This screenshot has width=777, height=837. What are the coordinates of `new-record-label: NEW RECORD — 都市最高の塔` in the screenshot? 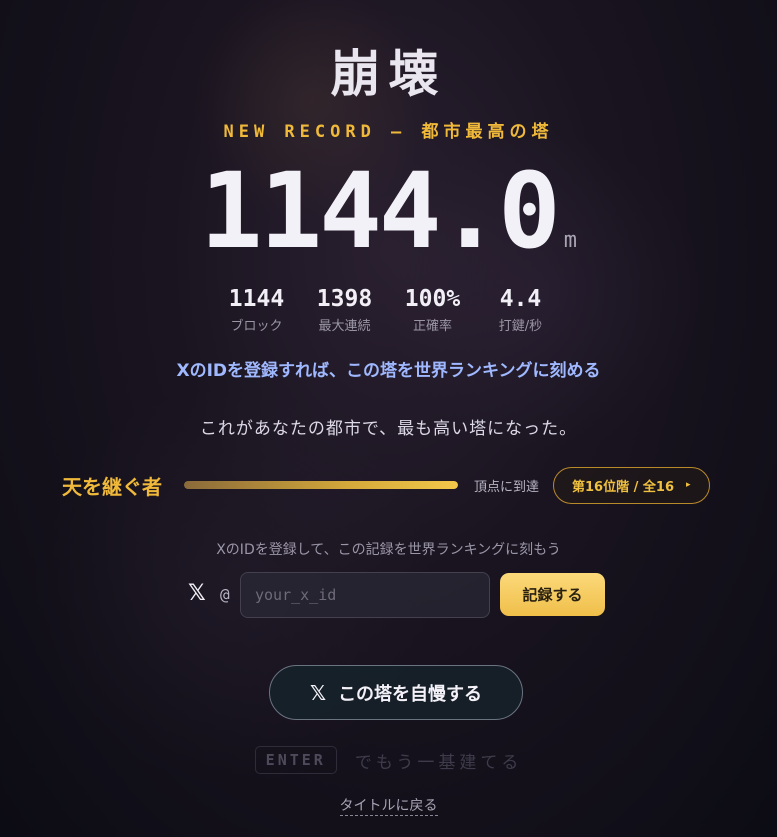 It's located at (388, 132).